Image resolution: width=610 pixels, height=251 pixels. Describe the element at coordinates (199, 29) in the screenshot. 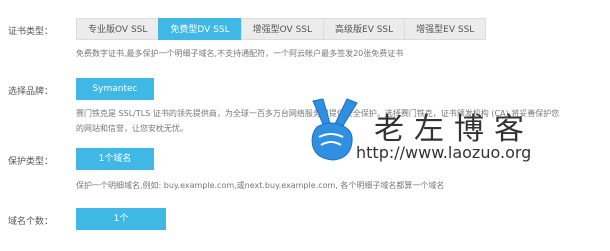

I see `tab-free-dv-ssl: 免费型DV SSL` at that location.